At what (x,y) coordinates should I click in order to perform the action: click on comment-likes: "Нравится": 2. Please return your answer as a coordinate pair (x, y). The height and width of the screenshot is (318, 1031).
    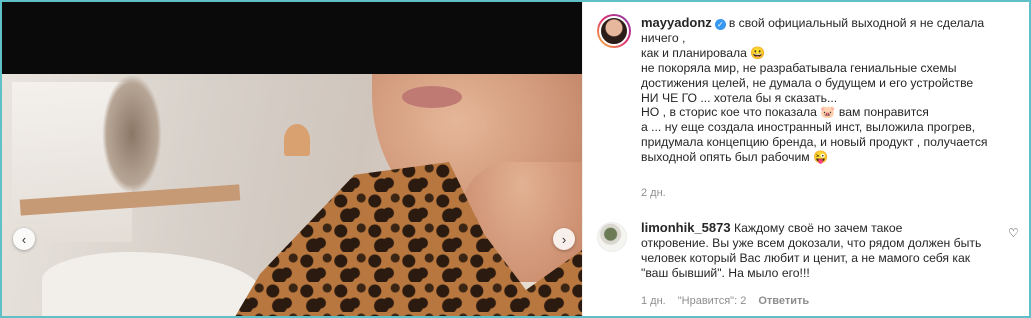
    Looking at the image, I should click on (712, 301).